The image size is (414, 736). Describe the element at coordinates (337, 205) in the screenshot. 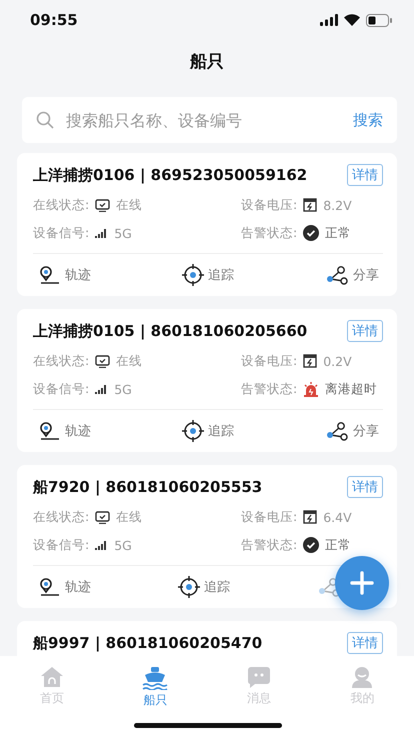

I see `field-value: 8.2V` at that location.